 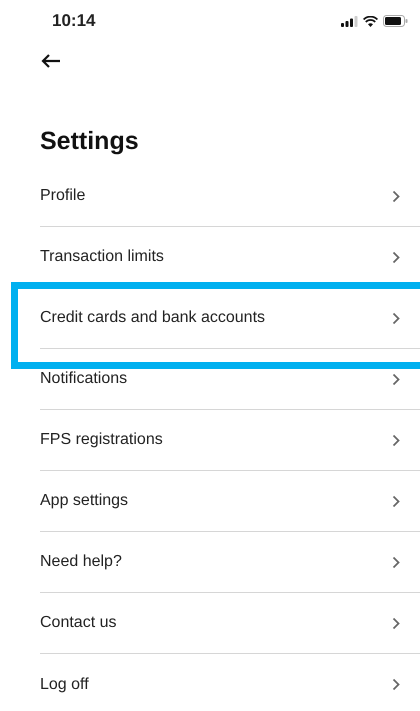 I want to click on settings-item: Transaction limits, so click(x=230, y=257).